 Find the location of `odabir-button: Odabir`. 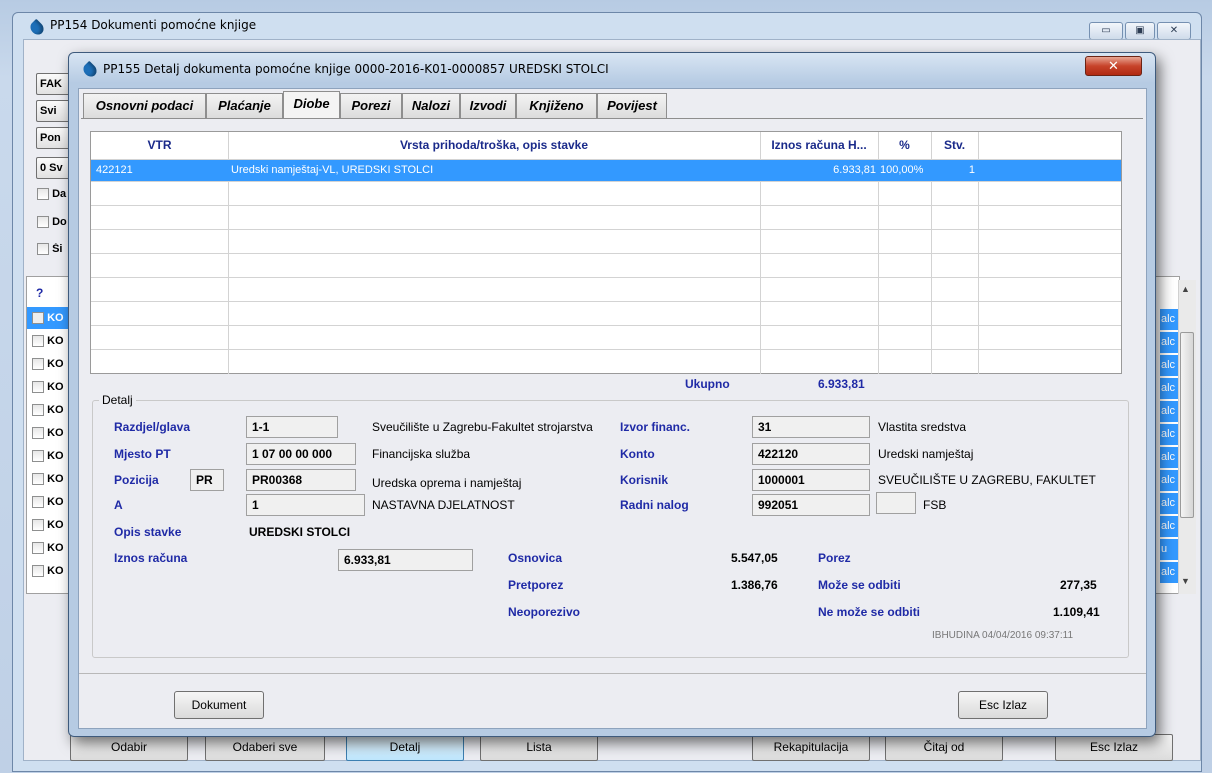

odabir-button: Odabir is located at coordinates (129, 747).